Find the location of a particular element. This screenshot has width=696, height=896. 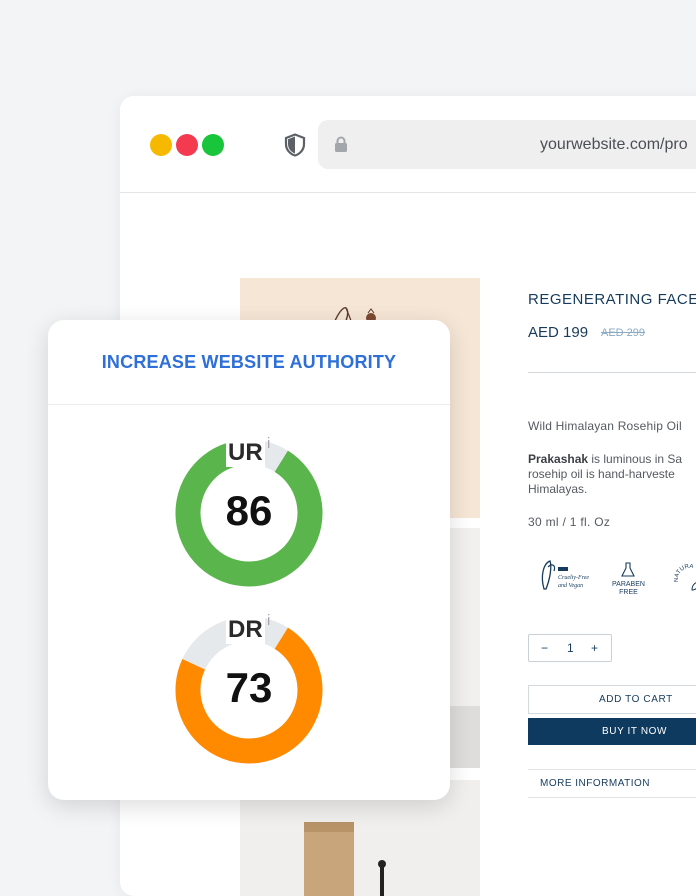

quantity-stepper: − 1 + is located at coordinates (570, 648).